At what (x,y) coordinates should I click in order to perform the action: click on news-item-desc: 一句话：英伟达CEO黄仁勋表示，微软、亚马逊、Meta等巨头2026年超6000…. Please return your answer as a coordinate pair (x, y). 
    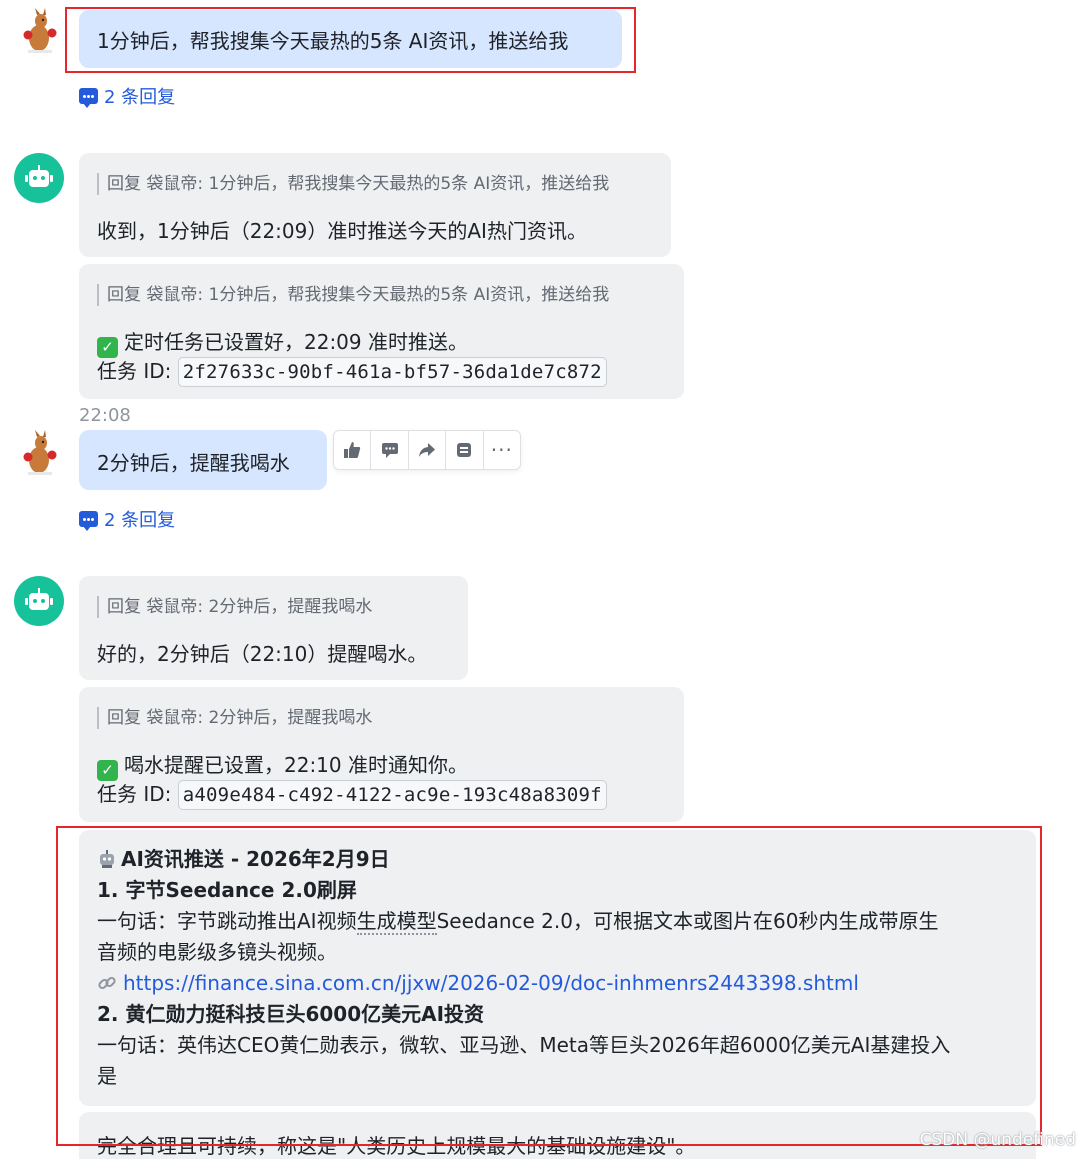
    Looking at the image, I should click on (524, 1045).